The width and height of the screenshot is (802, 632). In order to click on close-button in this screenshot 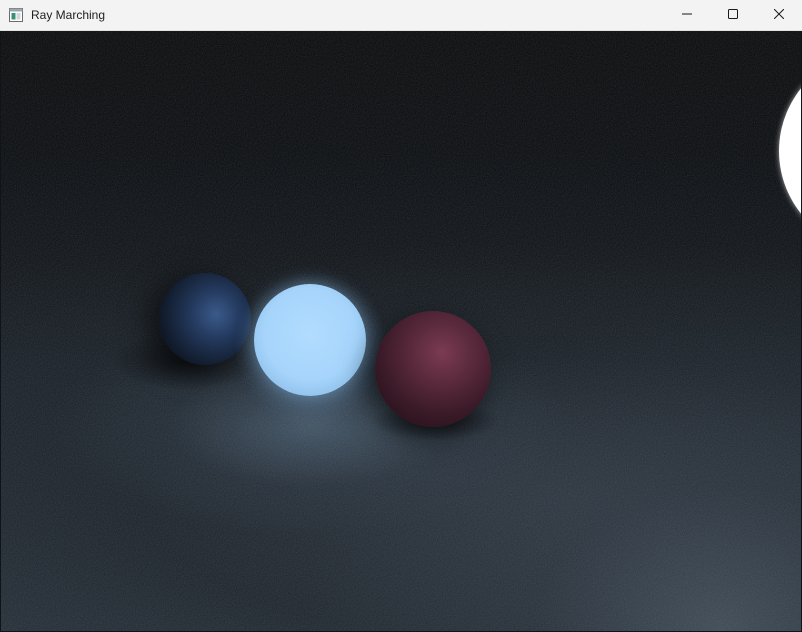, I will do `click(779, 15)`.